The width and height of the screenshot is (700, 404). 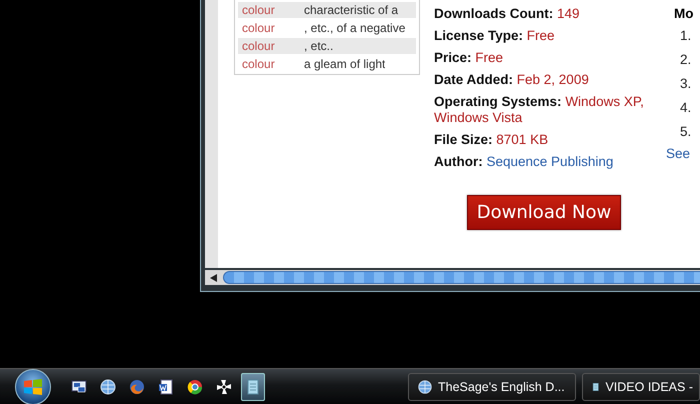 What do you see at coordinates (550, 161) in the screenshot?
I see `author-link: Sequence Publishing` at bounding box center [550, 161].